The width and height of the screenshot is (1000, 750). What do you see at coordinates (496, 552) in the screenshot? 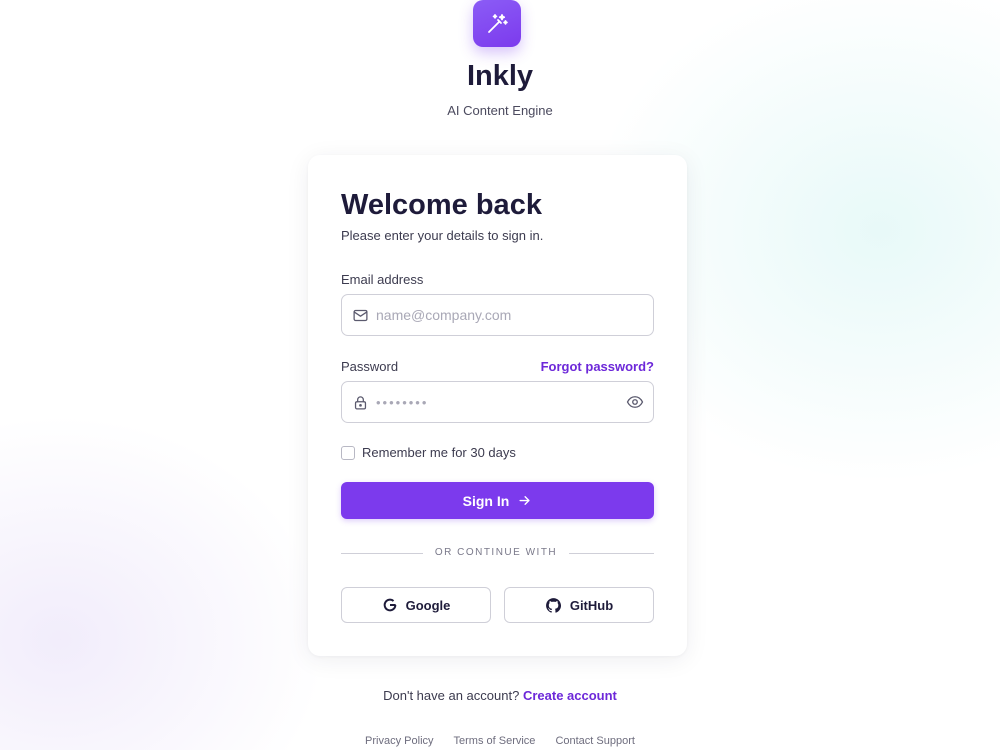
I see `divider-text: OR CONTINUE WITH` at bounding box center [496, 552].